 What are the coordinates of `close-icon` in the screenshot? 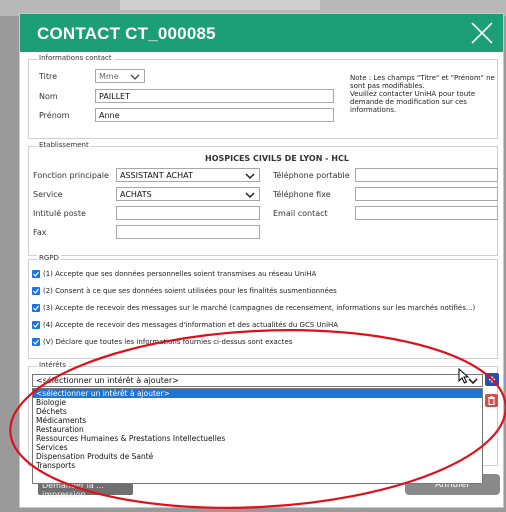 It's located at (482, 33).